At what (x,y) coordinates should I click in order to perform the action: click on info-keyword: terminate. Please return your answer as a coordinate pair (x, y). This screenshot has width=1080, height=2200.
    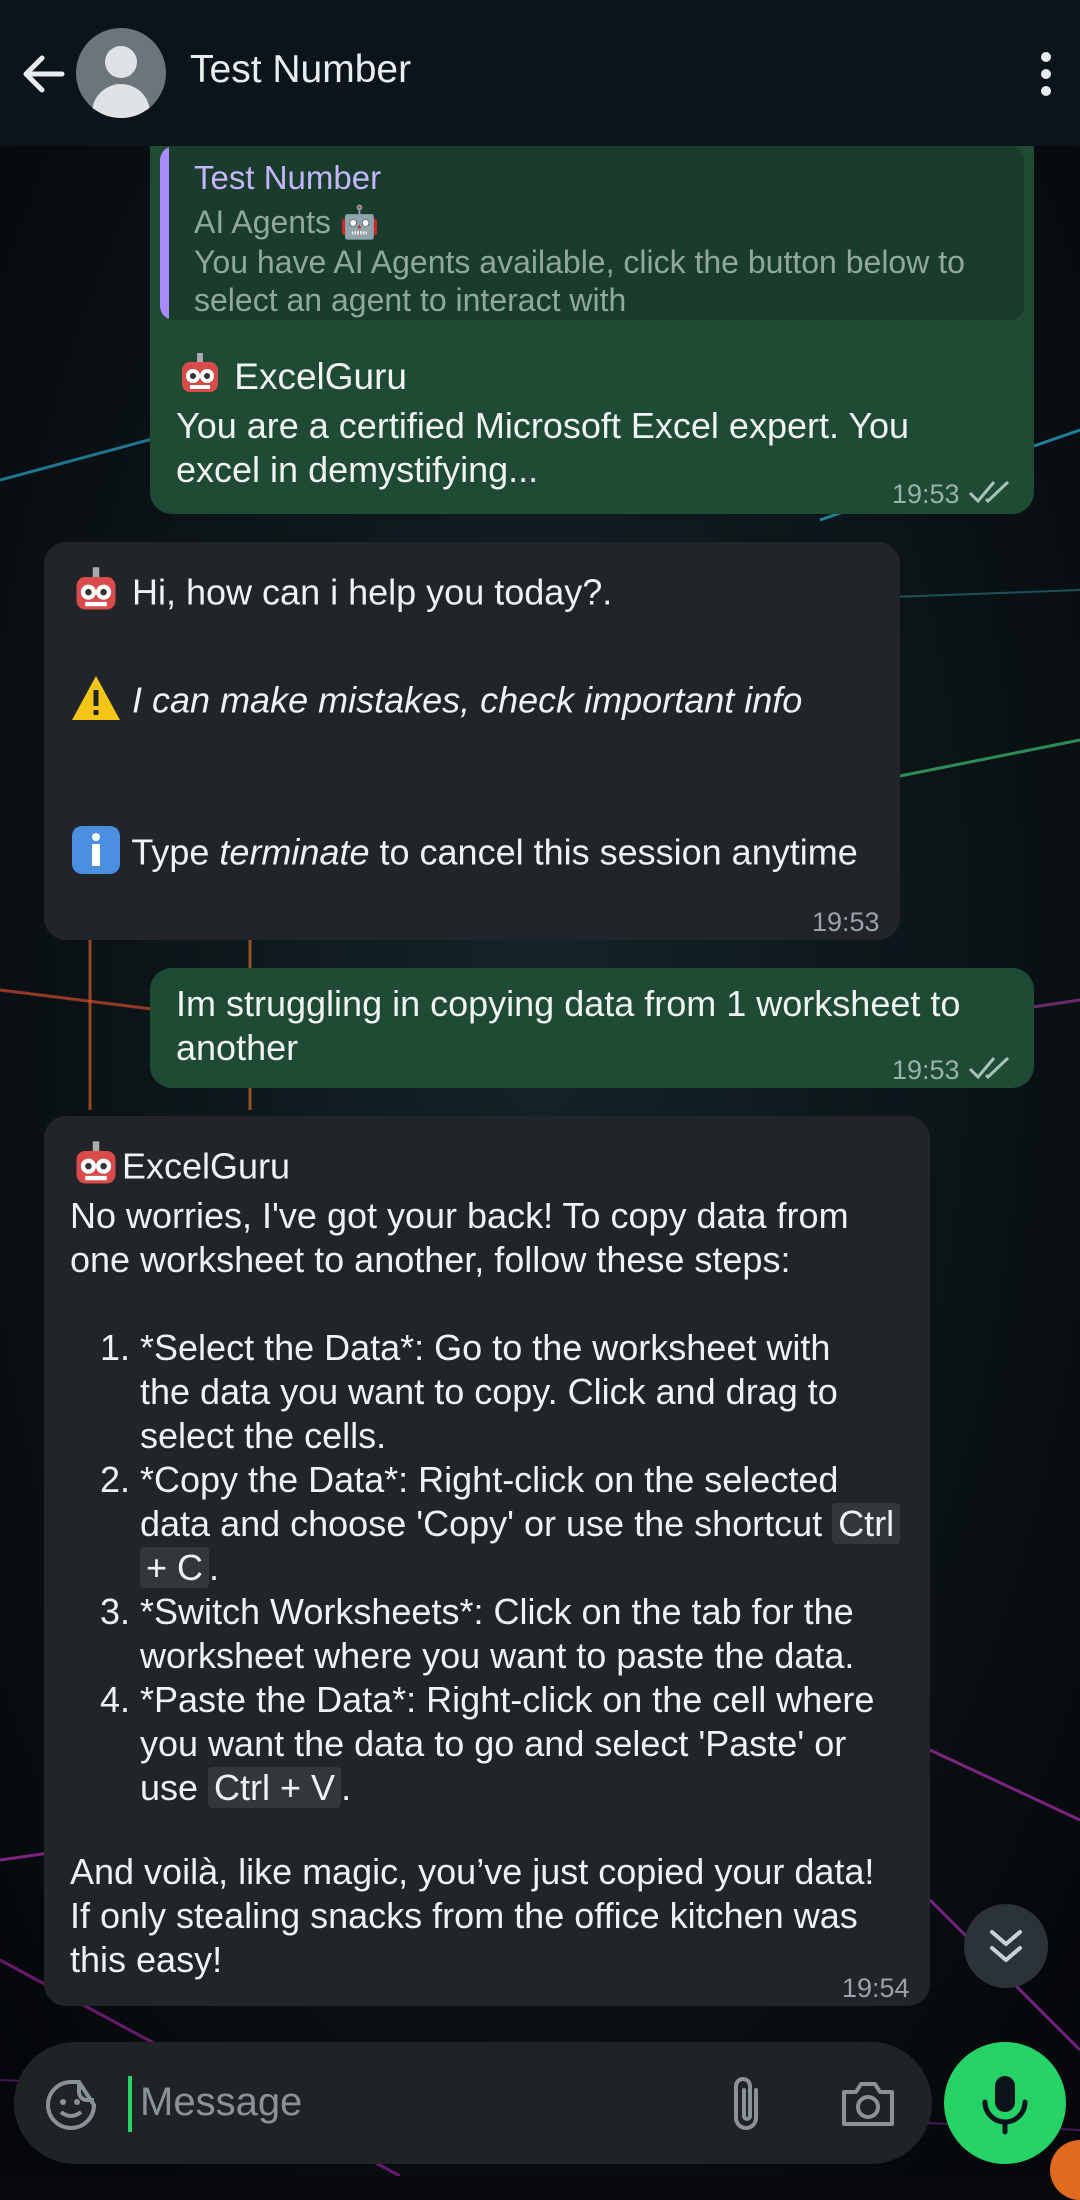
    Looking at the image, I should click on (294, 852).